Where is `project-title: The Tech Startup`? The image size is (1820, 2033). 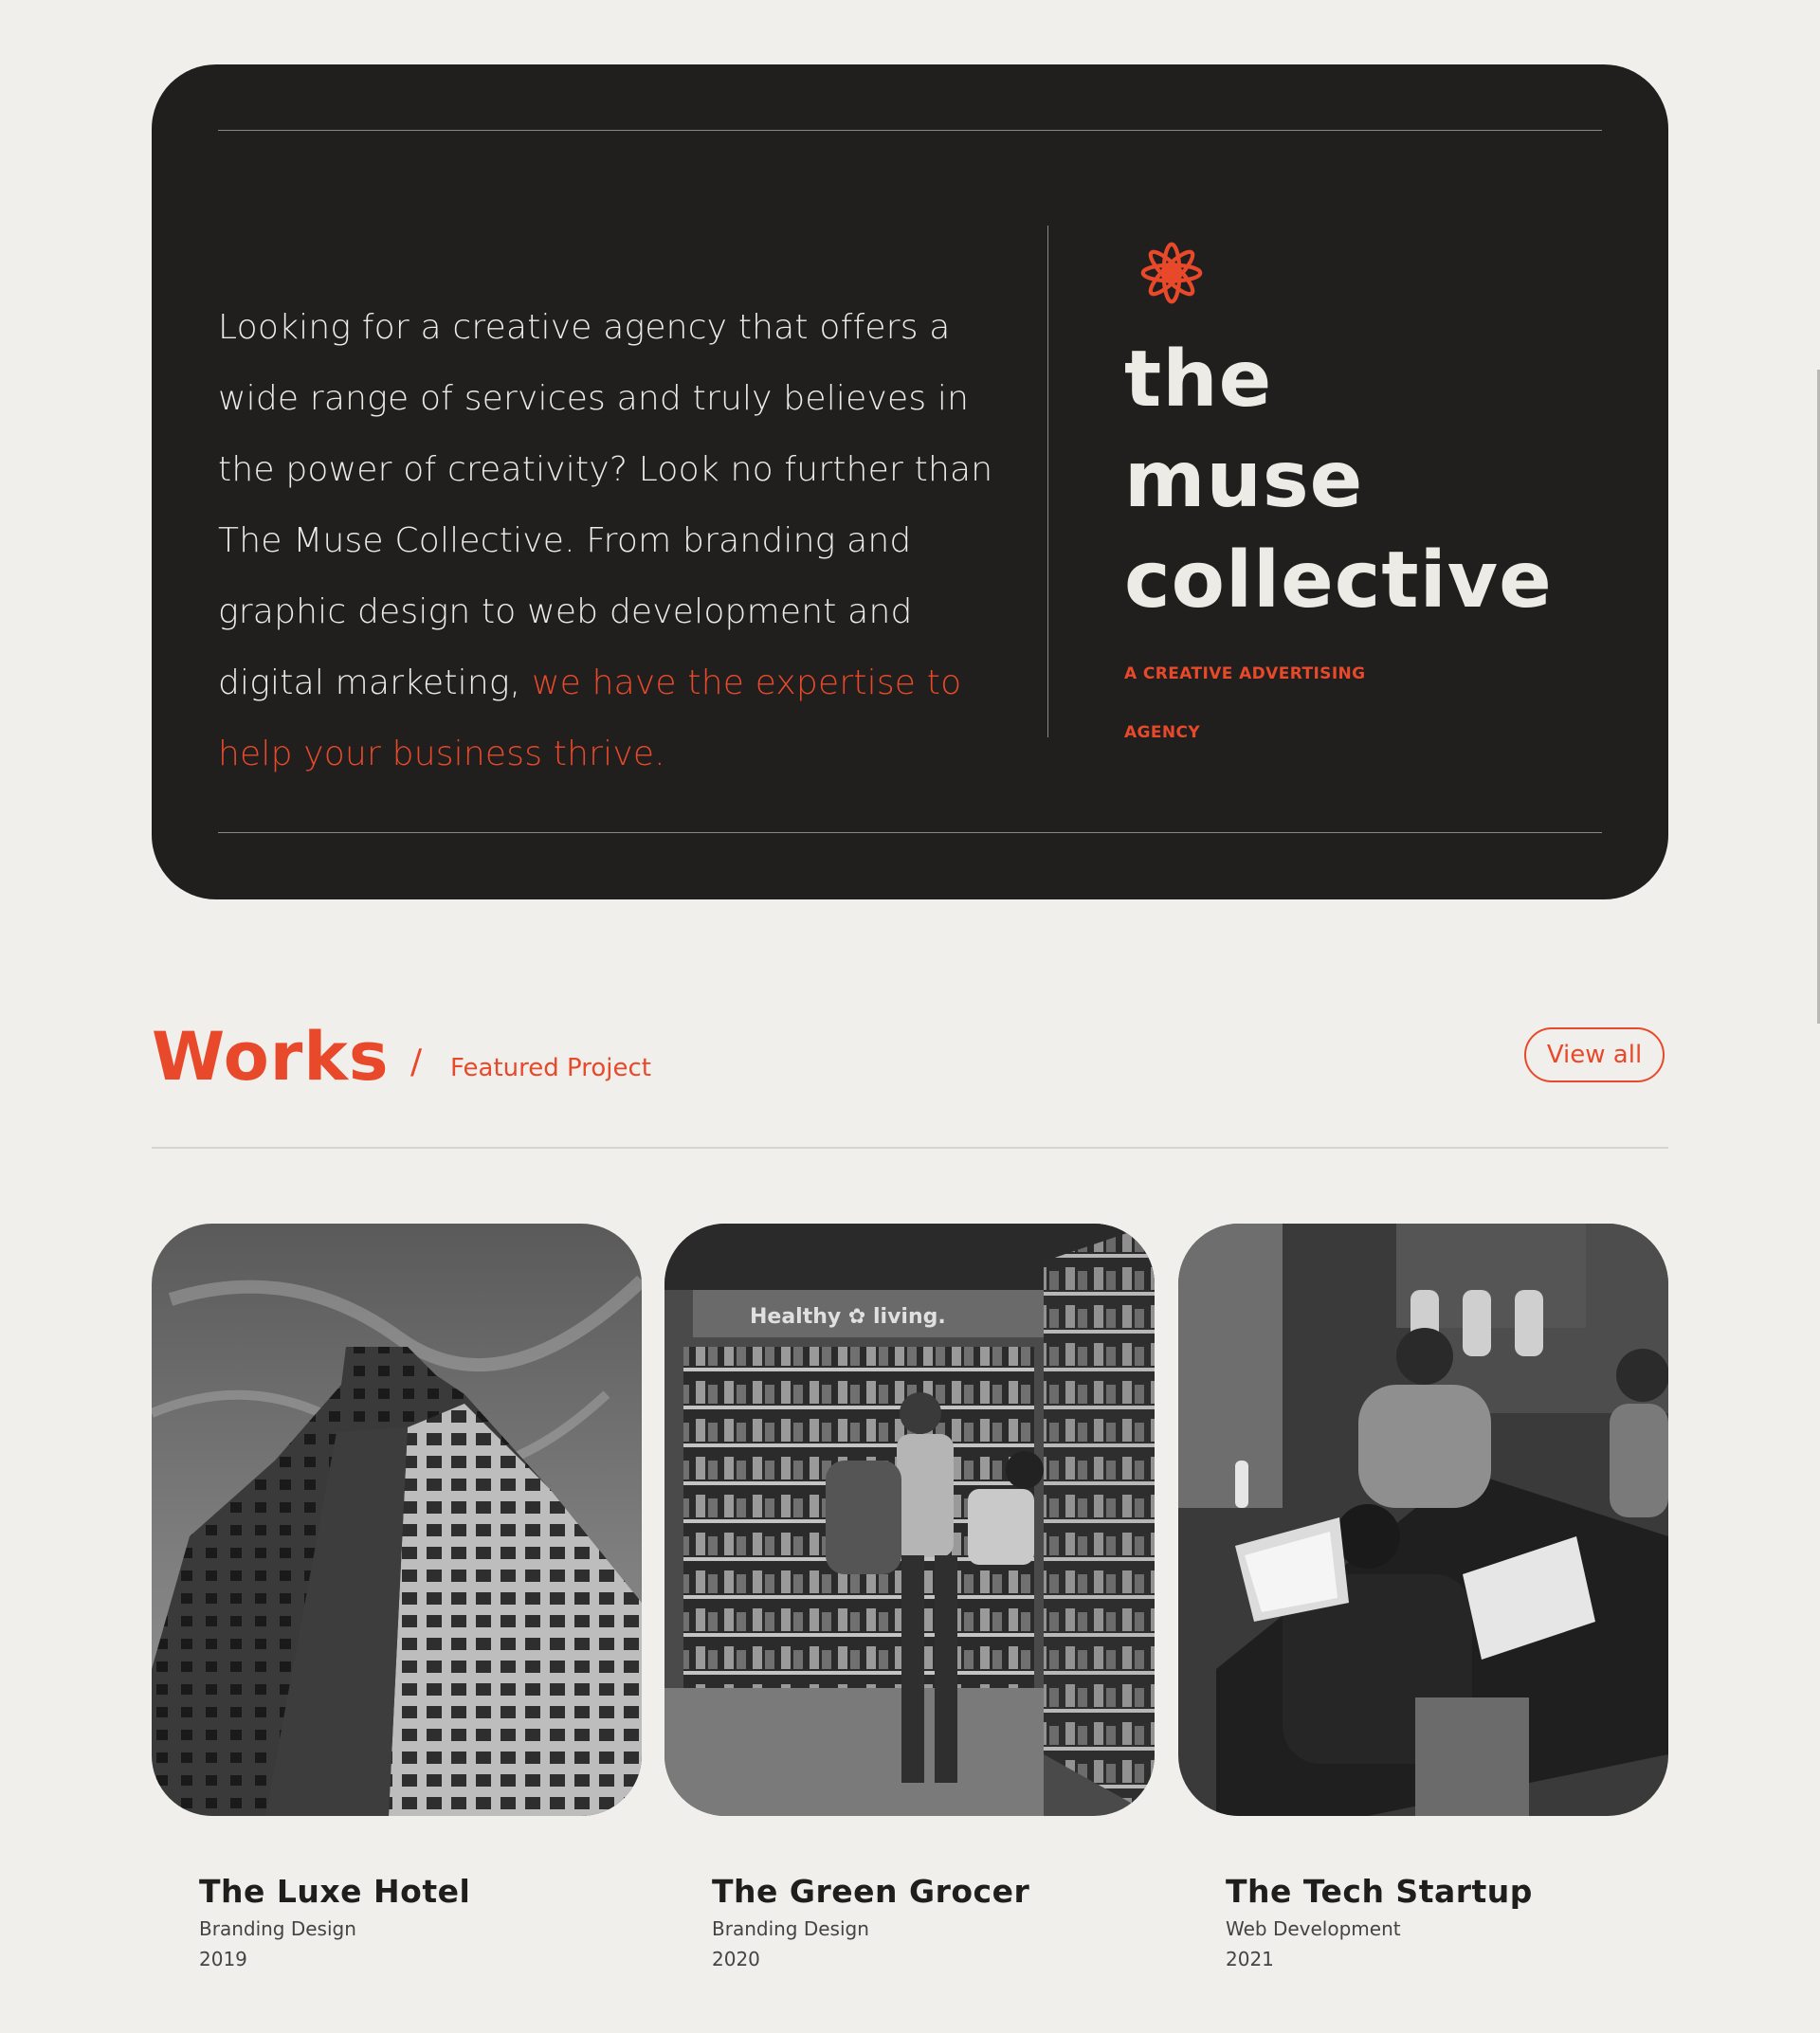
project-title: The Tech Startup is located at coordinates (1447, 1891).